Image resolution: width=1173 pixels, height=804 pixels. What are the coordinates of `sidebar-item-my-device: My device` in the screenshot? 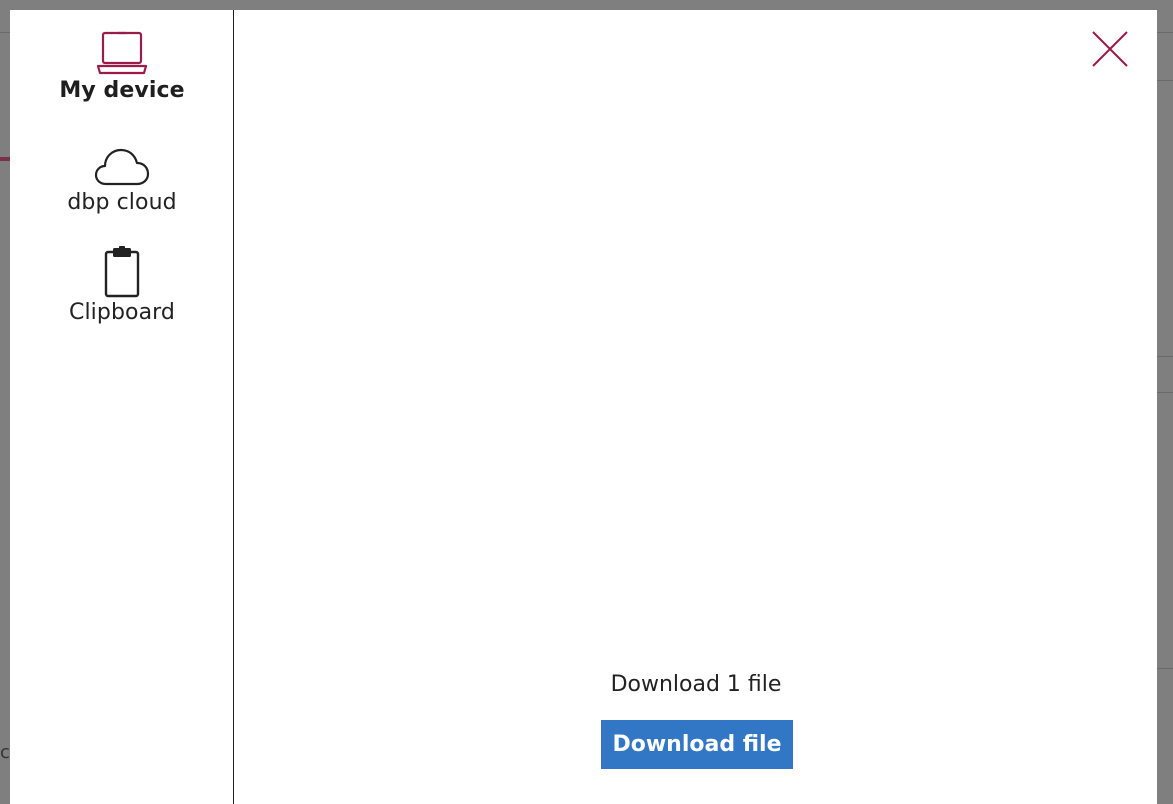 It's located at (122, 70).